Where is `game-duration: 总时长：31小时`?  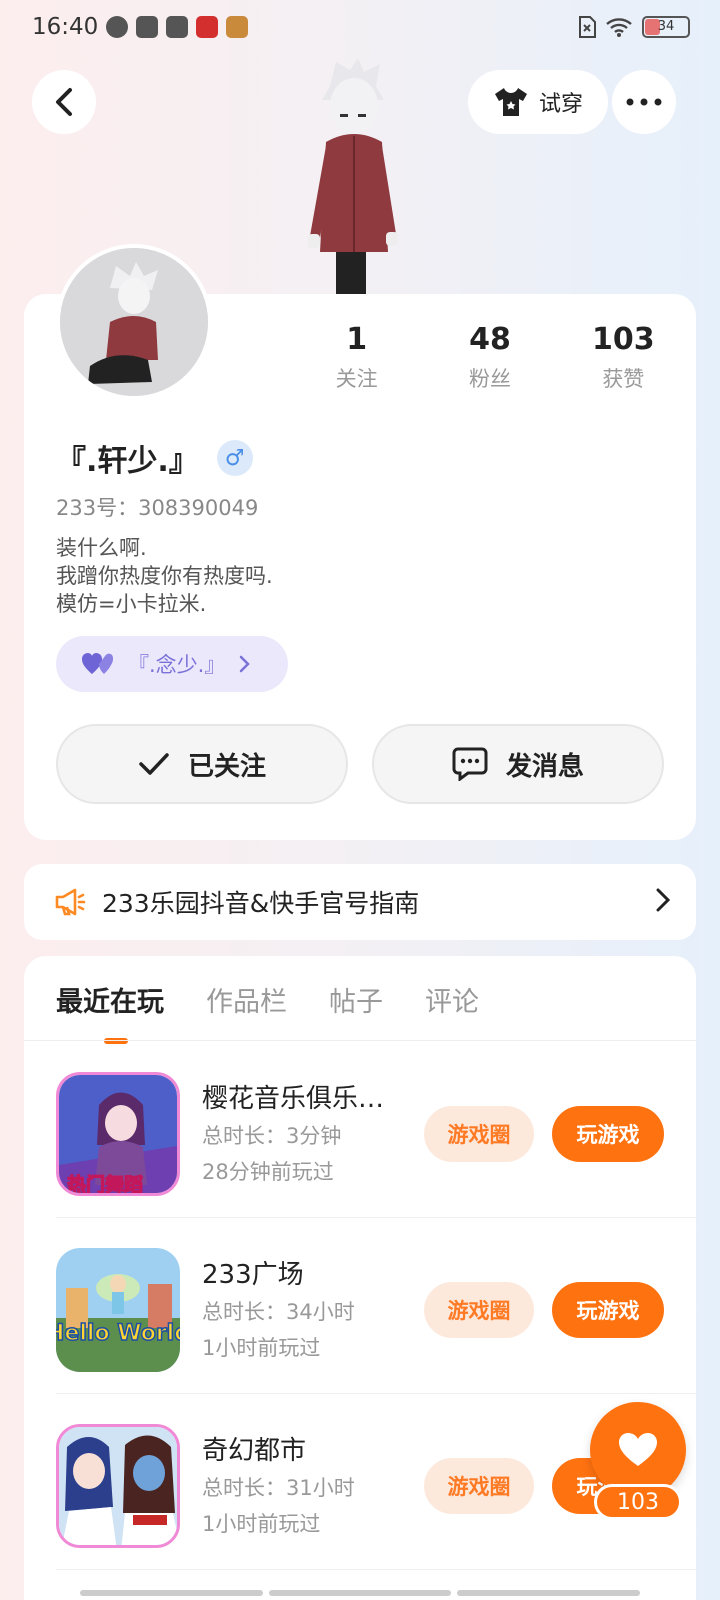
game-duration: 总时长：31小时 is located at coordinates (278, 1488).